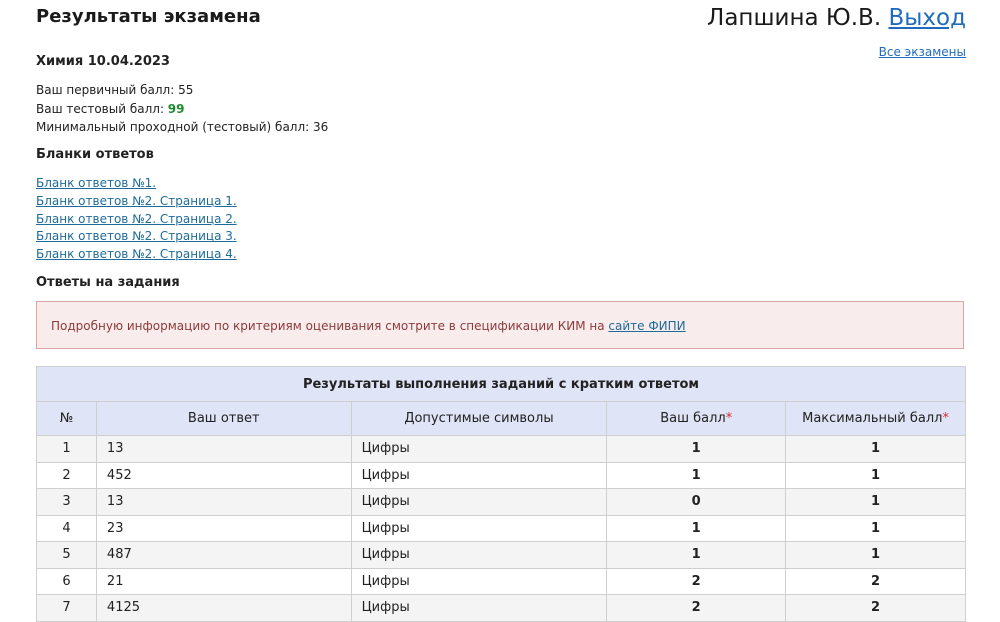 This screenshot has height=622, width=1000. What do you see at coordinates (696, 502) in the screenshot?
I see `cell-score: 0` at bounding box center [696, 502].